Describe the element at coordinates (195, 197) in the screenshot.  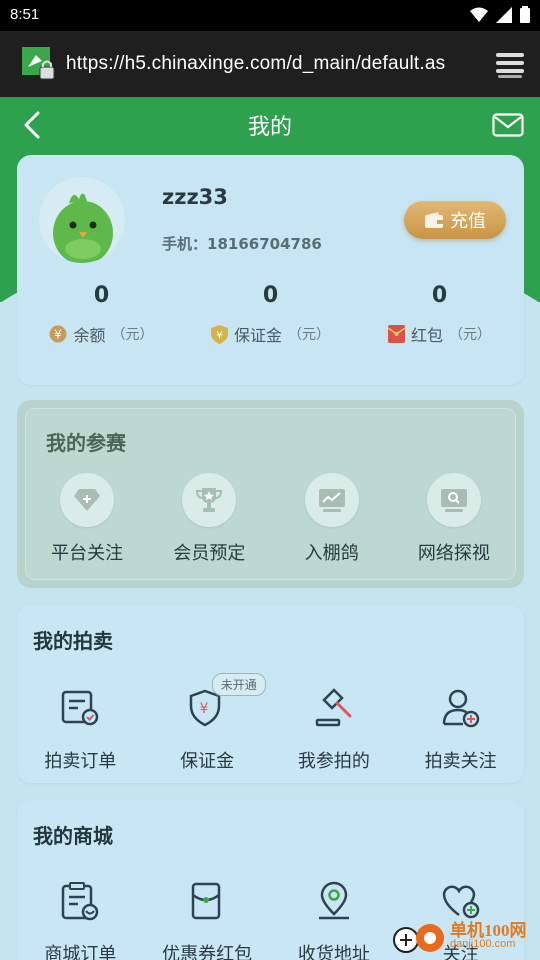
I see `username: zzz33` at that location.